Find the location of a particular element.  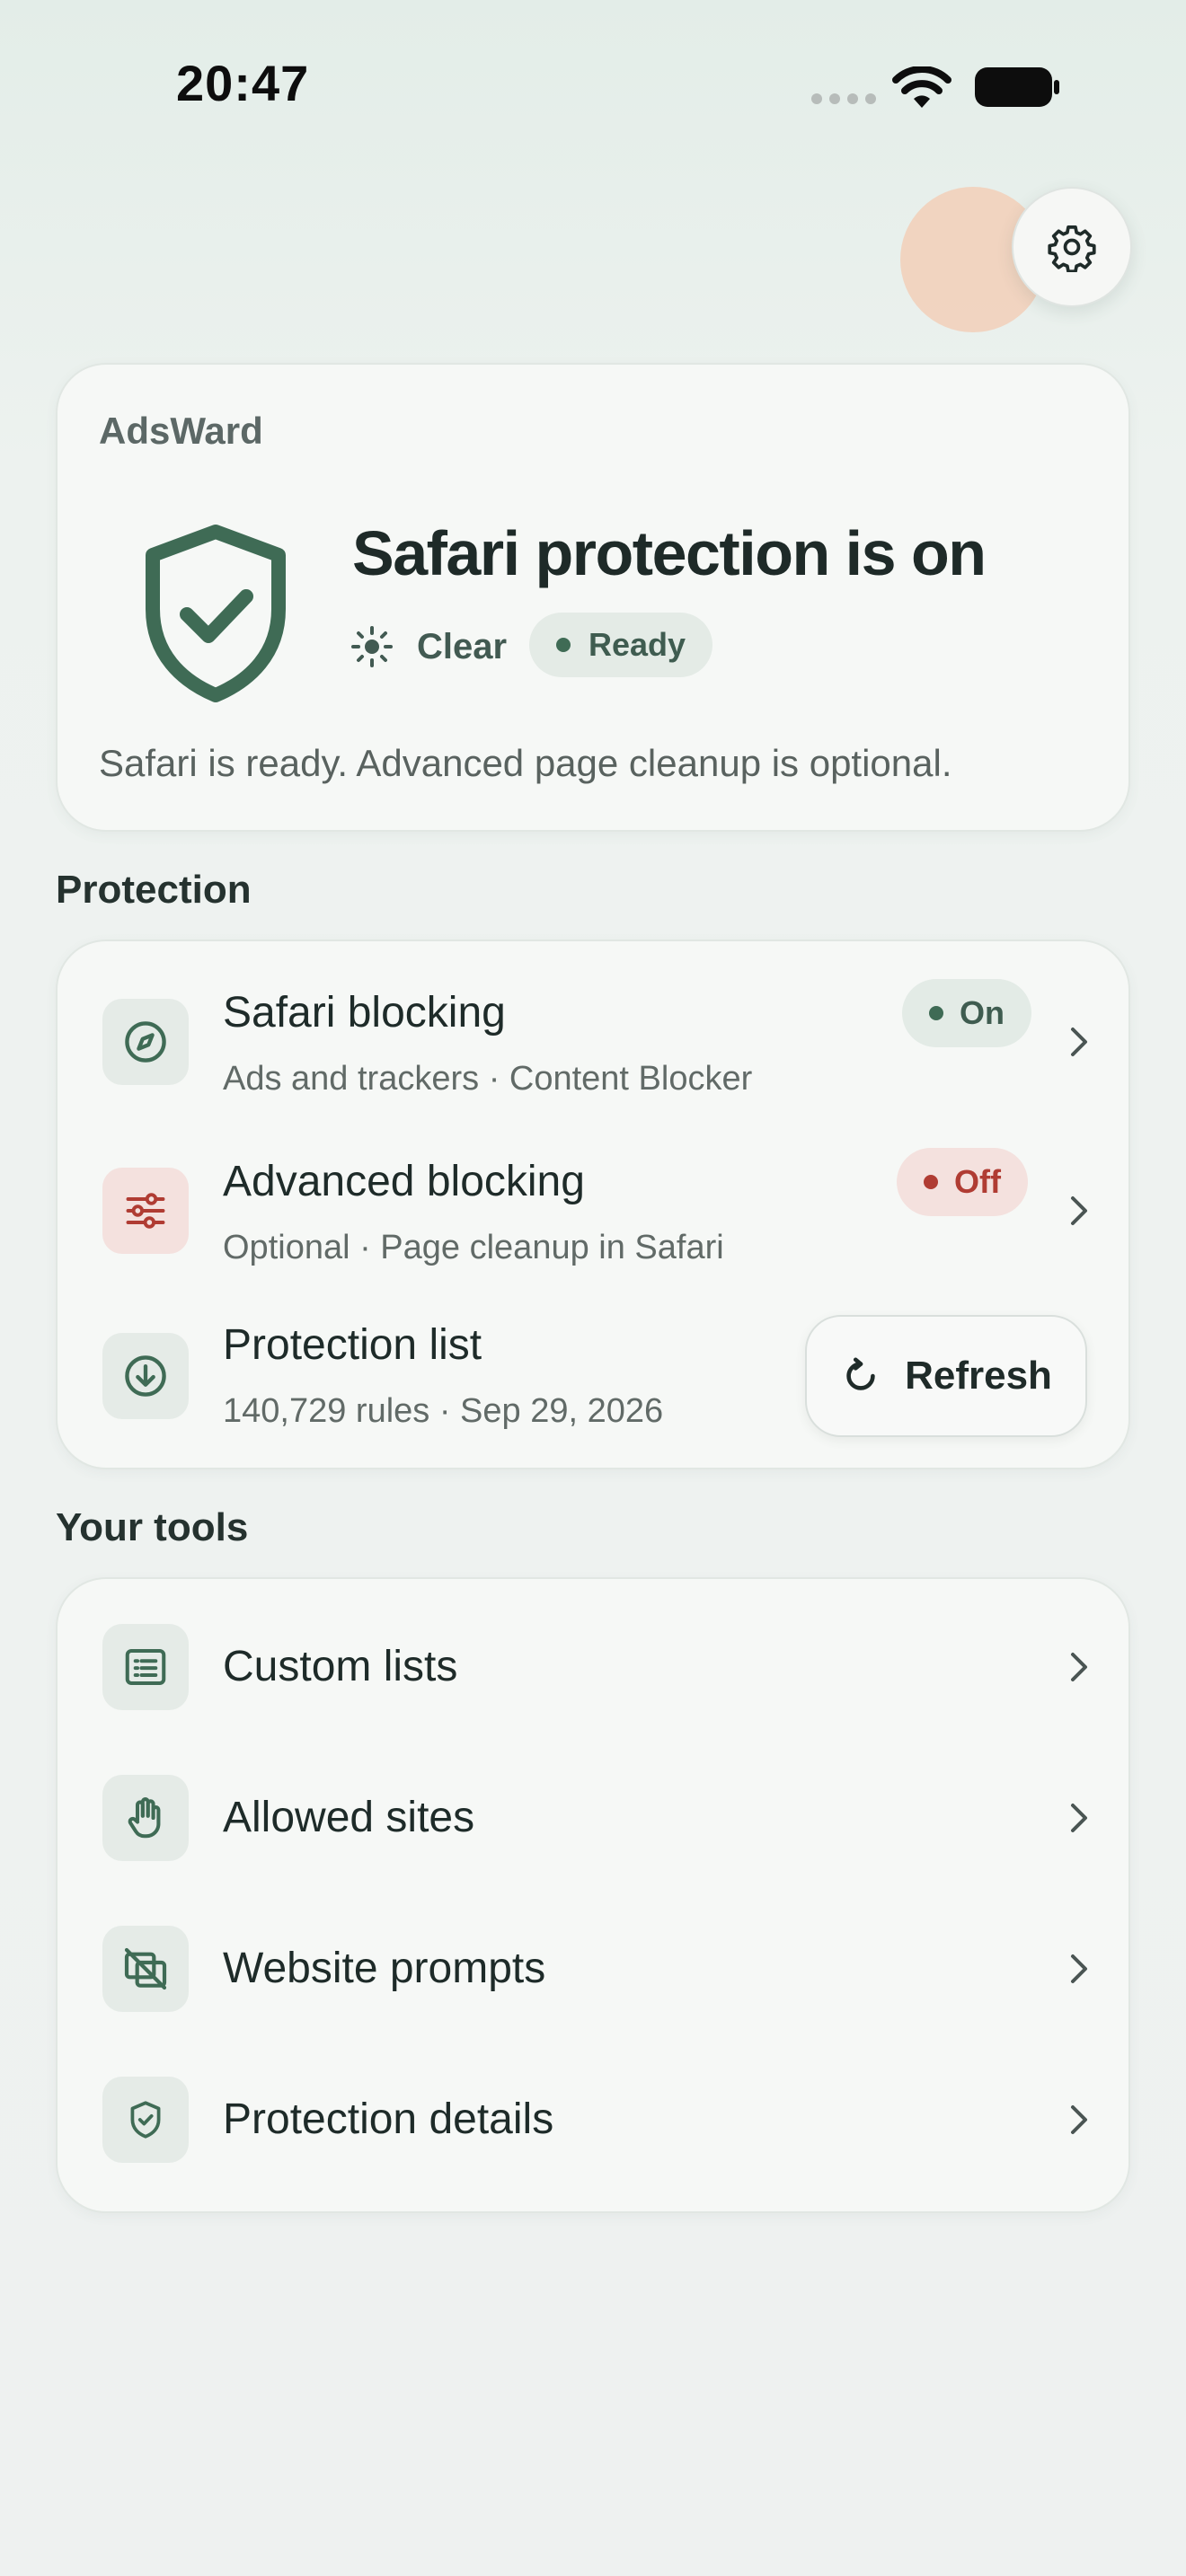

download-circle-icon is located at coordinates (145, 1376).